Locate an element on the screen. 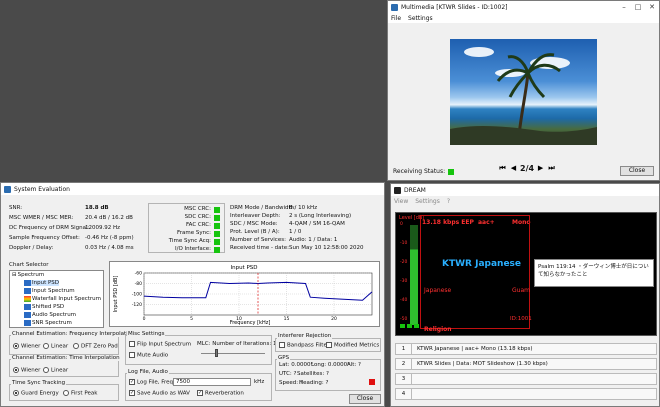 The width and height of the screenshot is (660, 407). maximize-icon: □ is located at coordinates (638, 7).